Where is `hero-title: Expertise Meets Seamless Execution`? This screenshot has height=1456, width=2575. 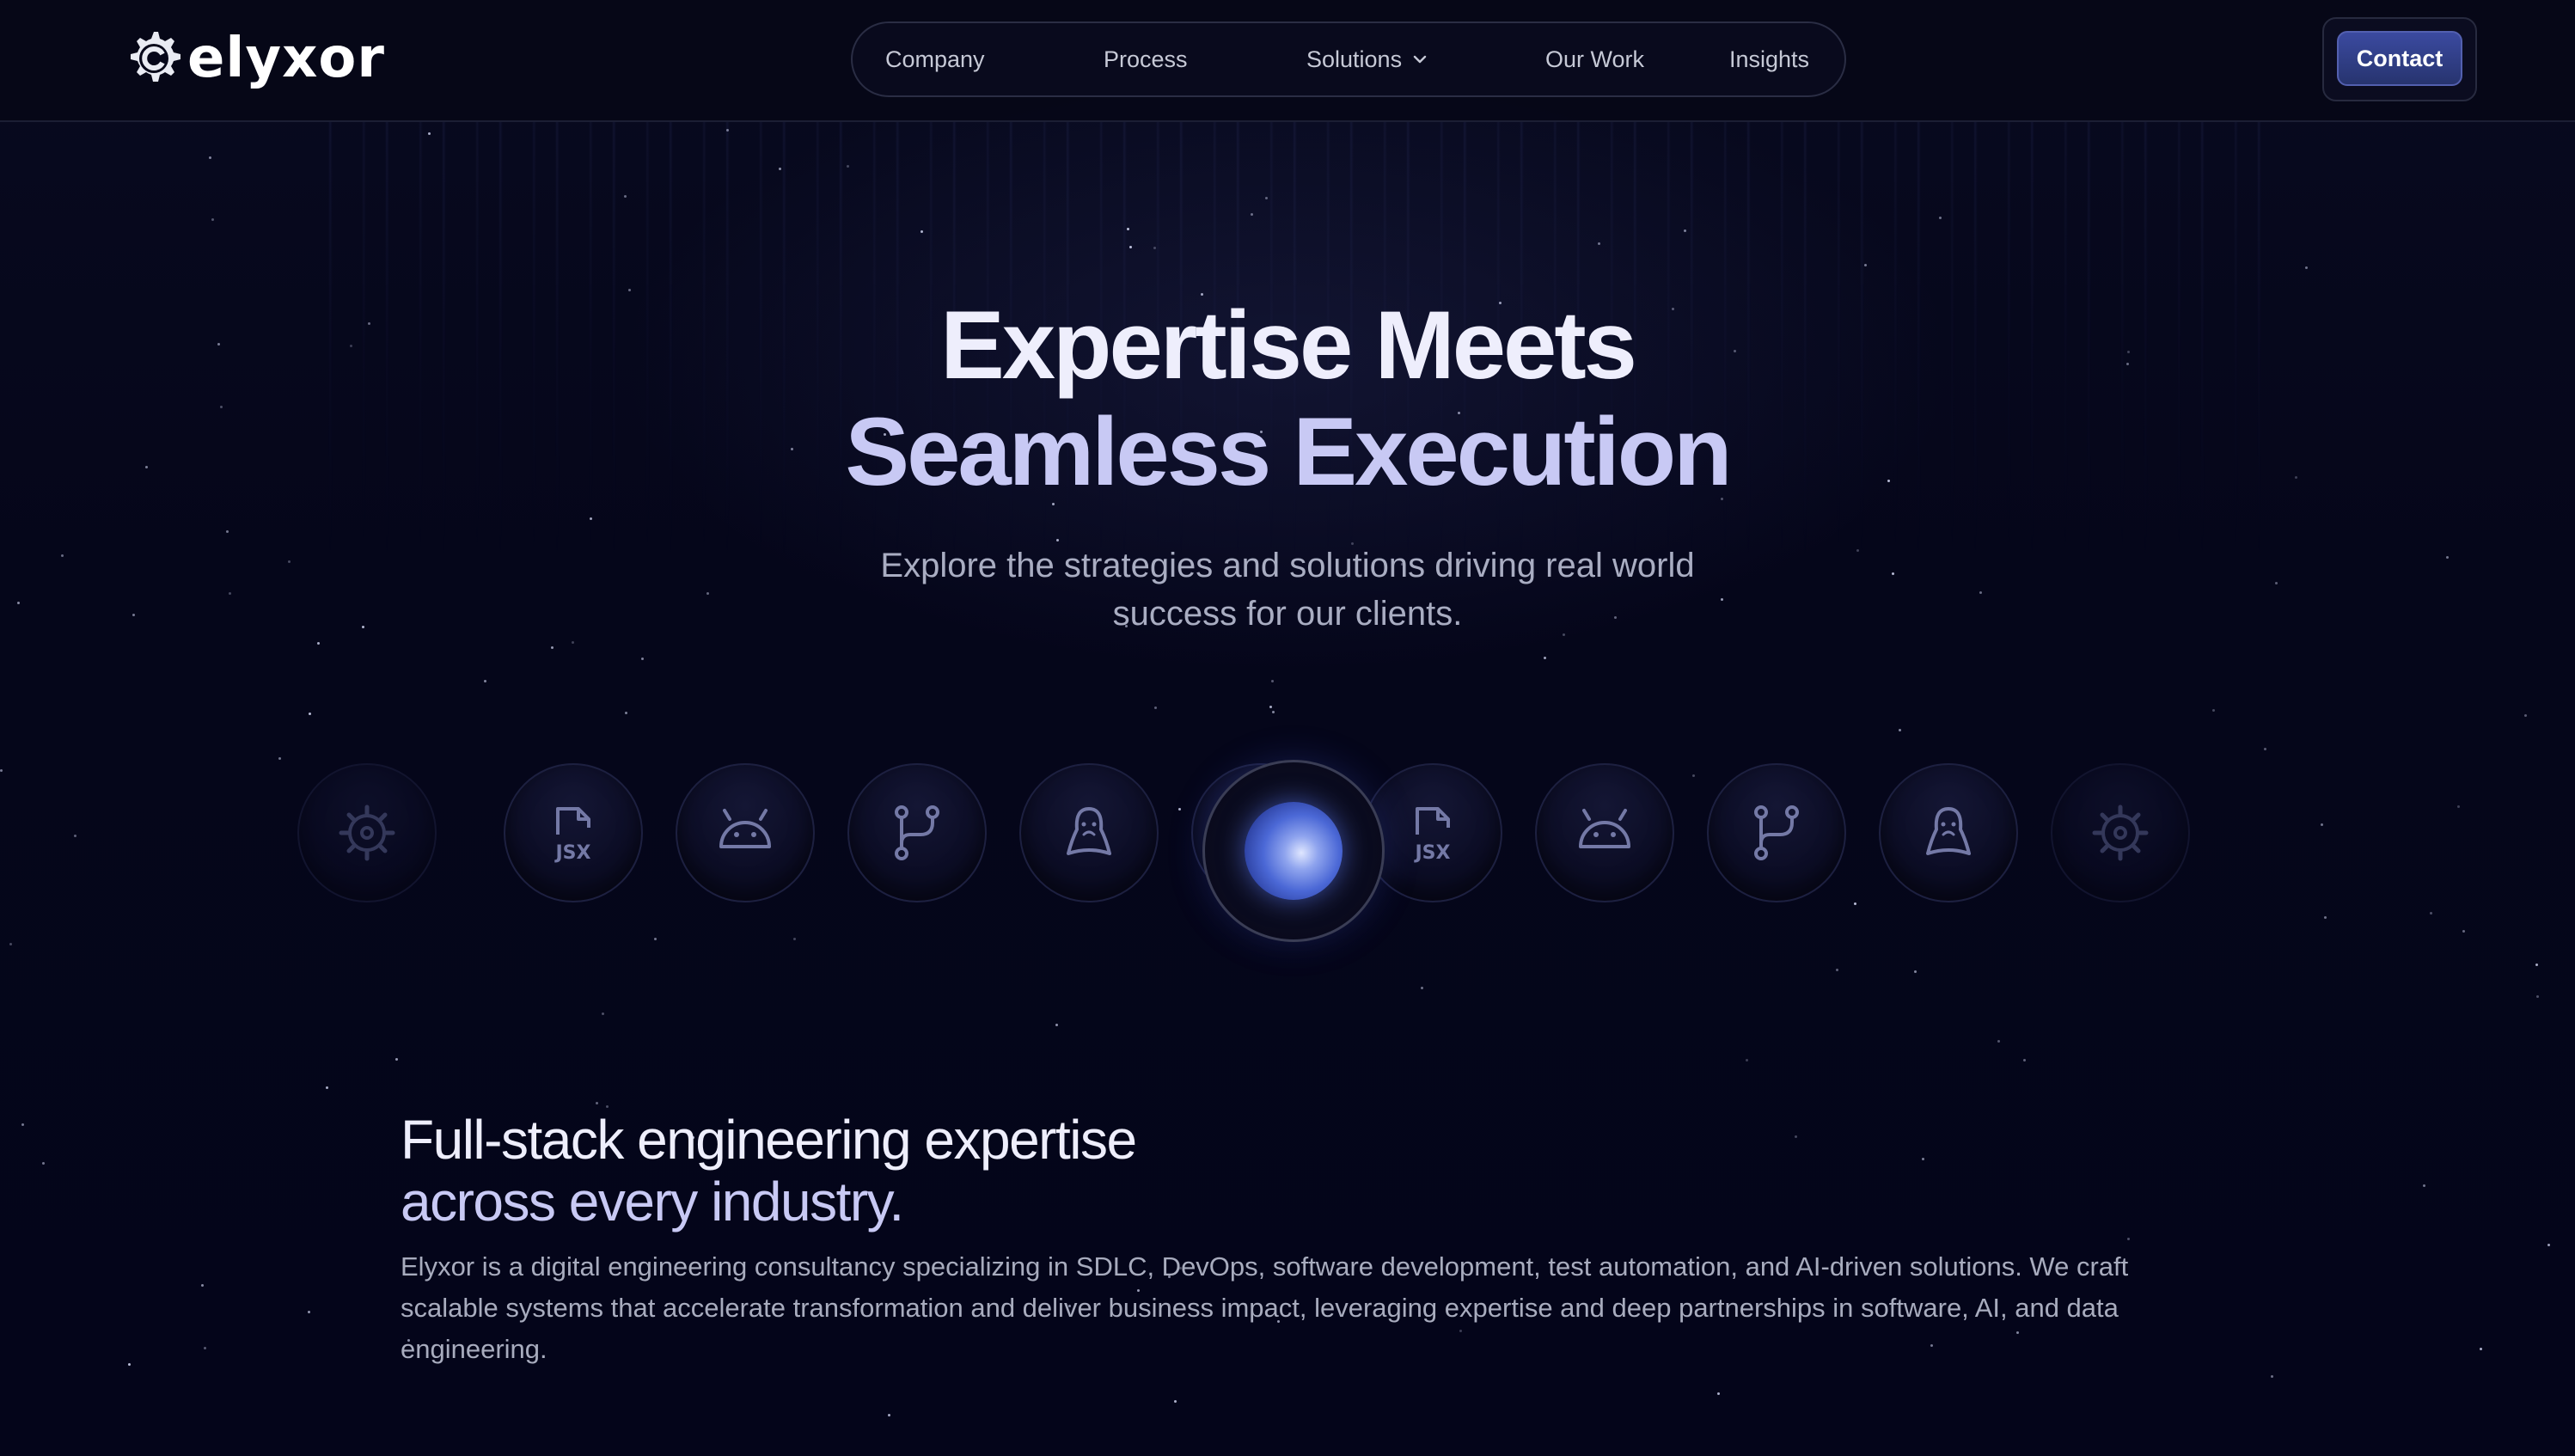
hero-title: Expertise Meets Seamless Execution is located at coordinates (1287, 398).